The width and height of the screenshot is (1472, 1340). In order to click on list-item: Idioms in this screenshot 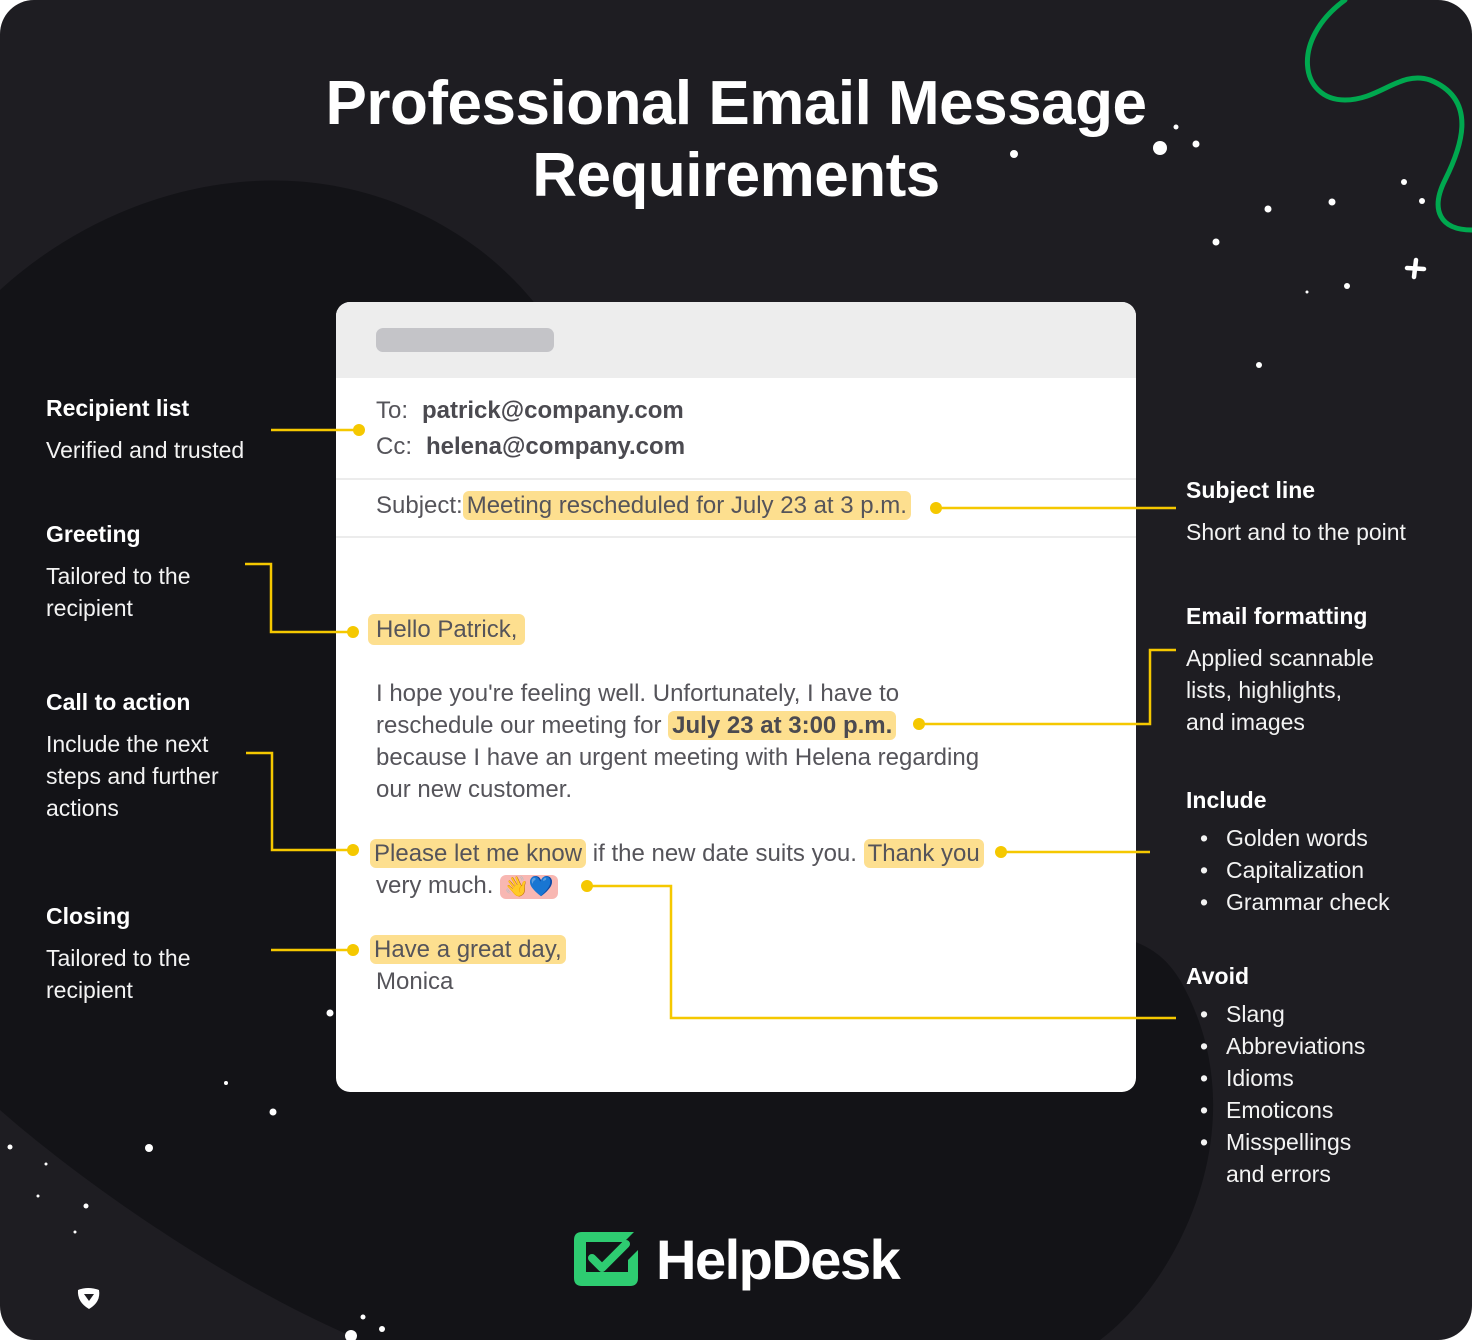, I will do `click(1275, 1078)`.